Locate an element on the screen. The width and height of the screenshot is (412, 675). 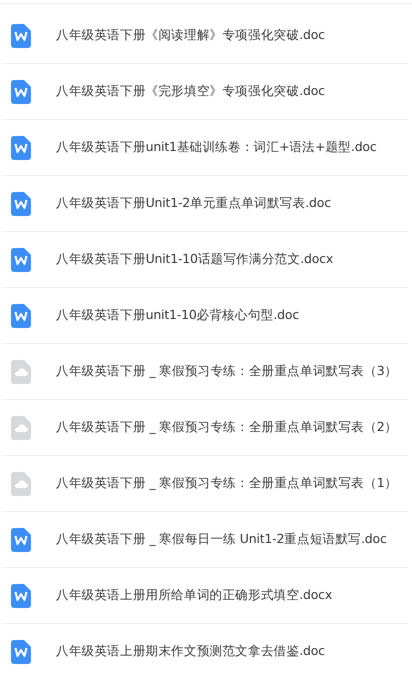
file-name: 八年级英语下册《阅读理解》专项强化突破.doc is located at coordinates (190, 35).